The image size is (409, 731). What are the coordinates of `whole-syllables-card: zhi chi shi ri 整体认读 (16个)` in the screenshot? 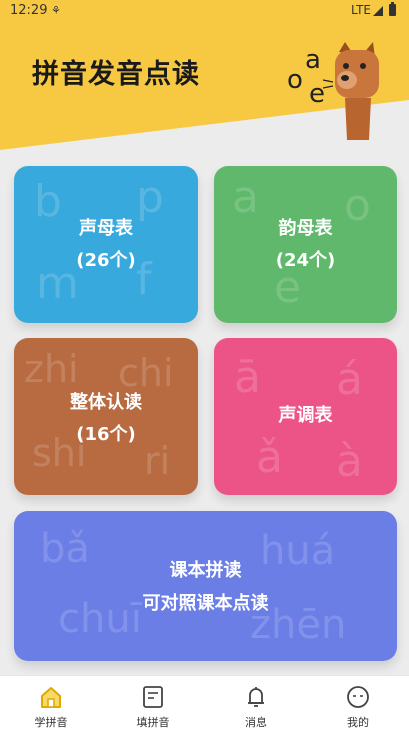 It's located at (106, 416).